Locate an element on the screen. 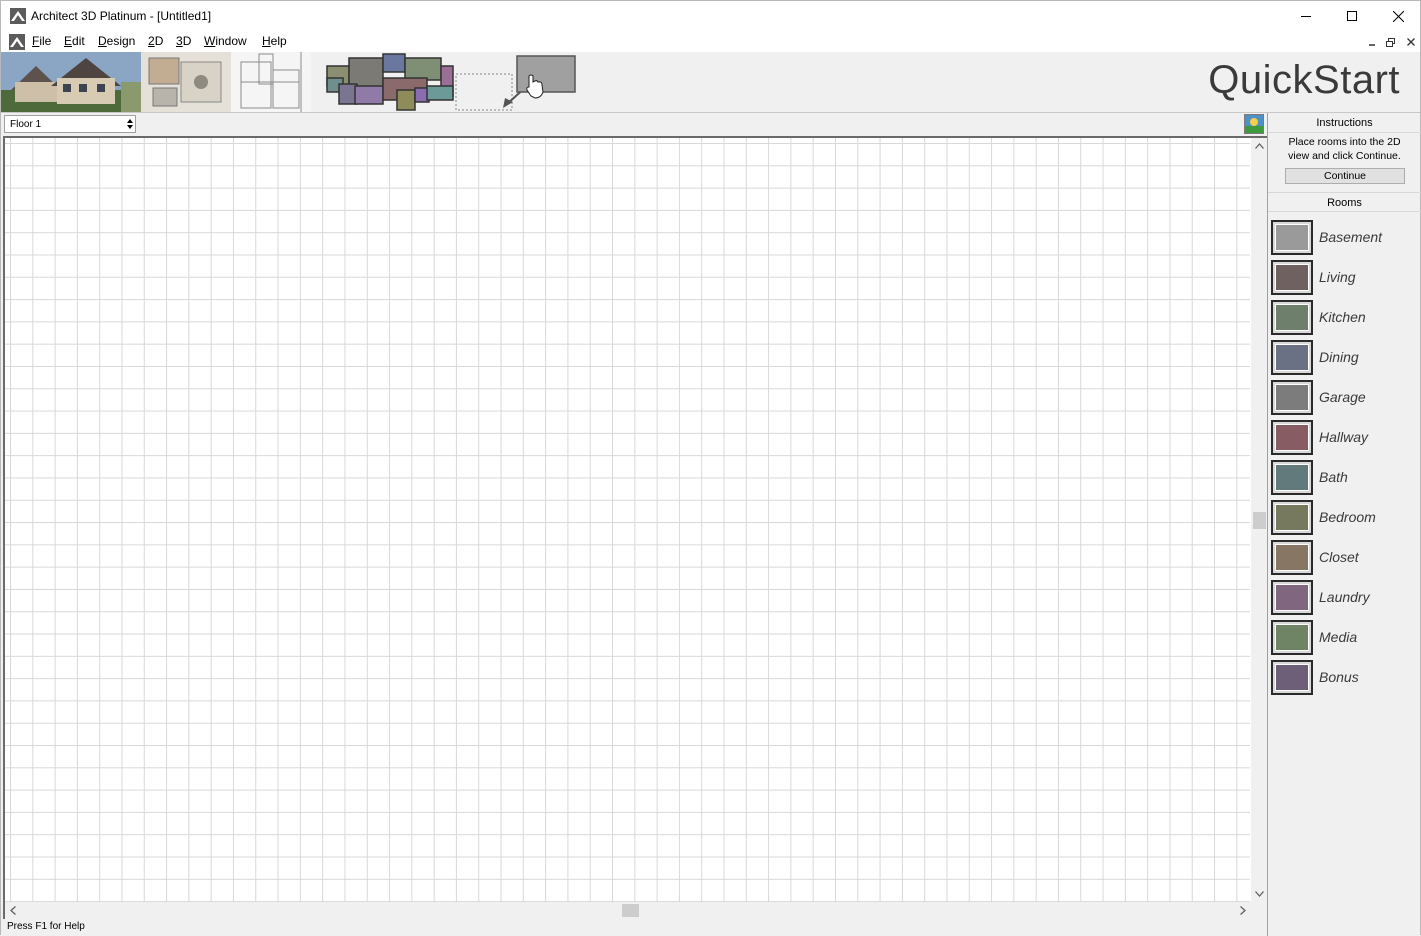 This screenshot has width=1421, height=936. scroll-down-arrow-icon is located at coordinates (1259, 894).